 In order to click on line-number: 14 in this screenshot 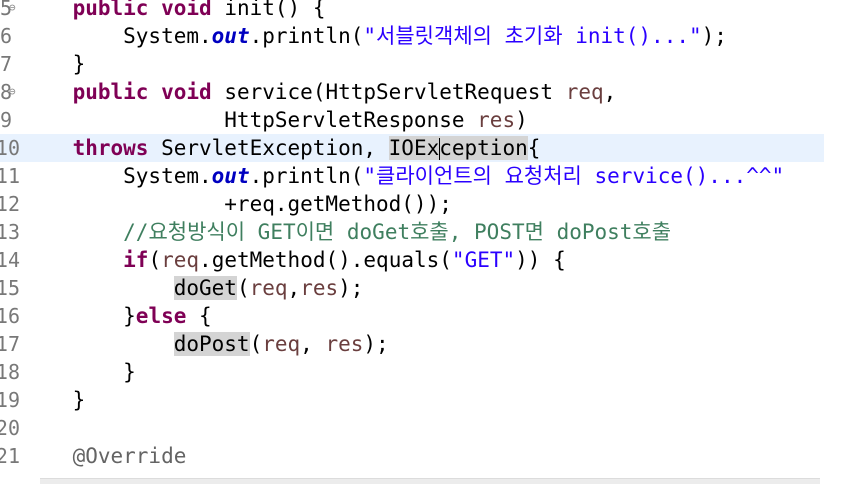, I will do `click(10, 260)`.